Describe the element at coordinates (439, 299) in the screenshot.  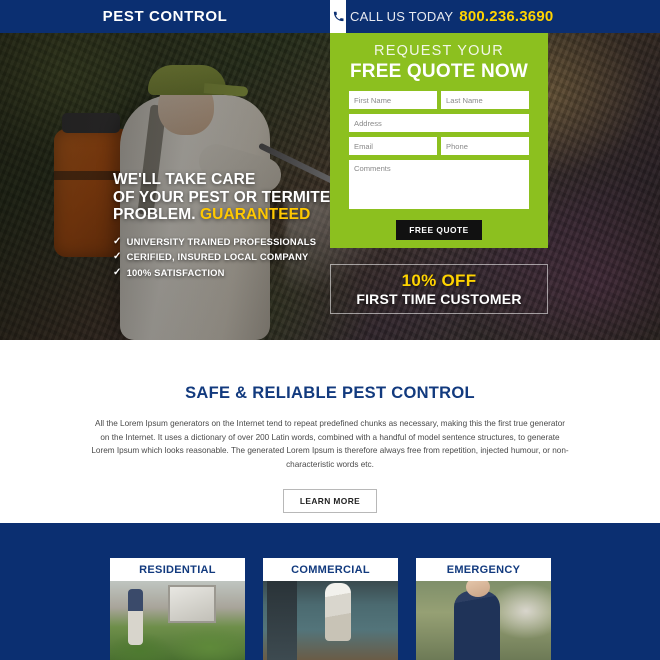
I see `discount-subtitle: FIRST TIME CUSTOMER` at that location.